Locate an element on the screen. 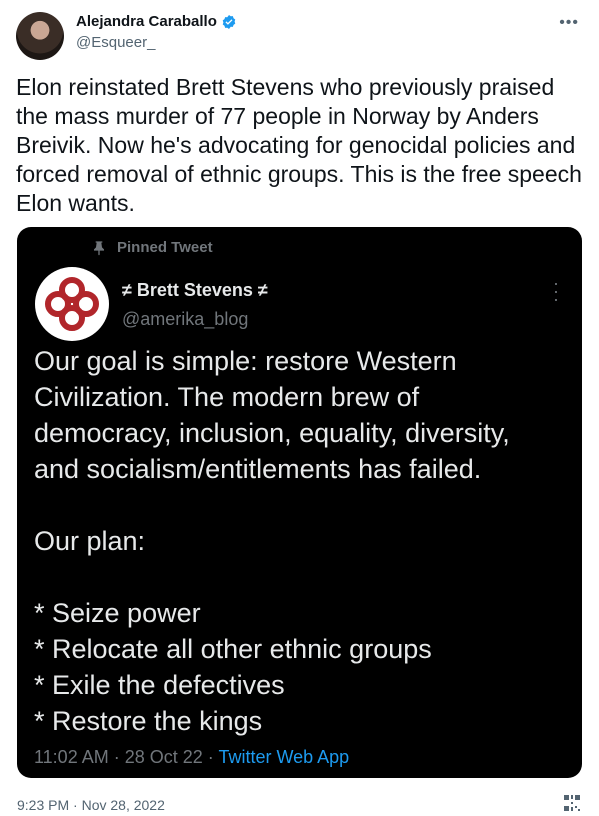 The height and width of the screenshot is (816, 599). embedded-meta: 11:02 AM · 28 Oct 22 · Twitter Web App is located at coordinates (191, 757).